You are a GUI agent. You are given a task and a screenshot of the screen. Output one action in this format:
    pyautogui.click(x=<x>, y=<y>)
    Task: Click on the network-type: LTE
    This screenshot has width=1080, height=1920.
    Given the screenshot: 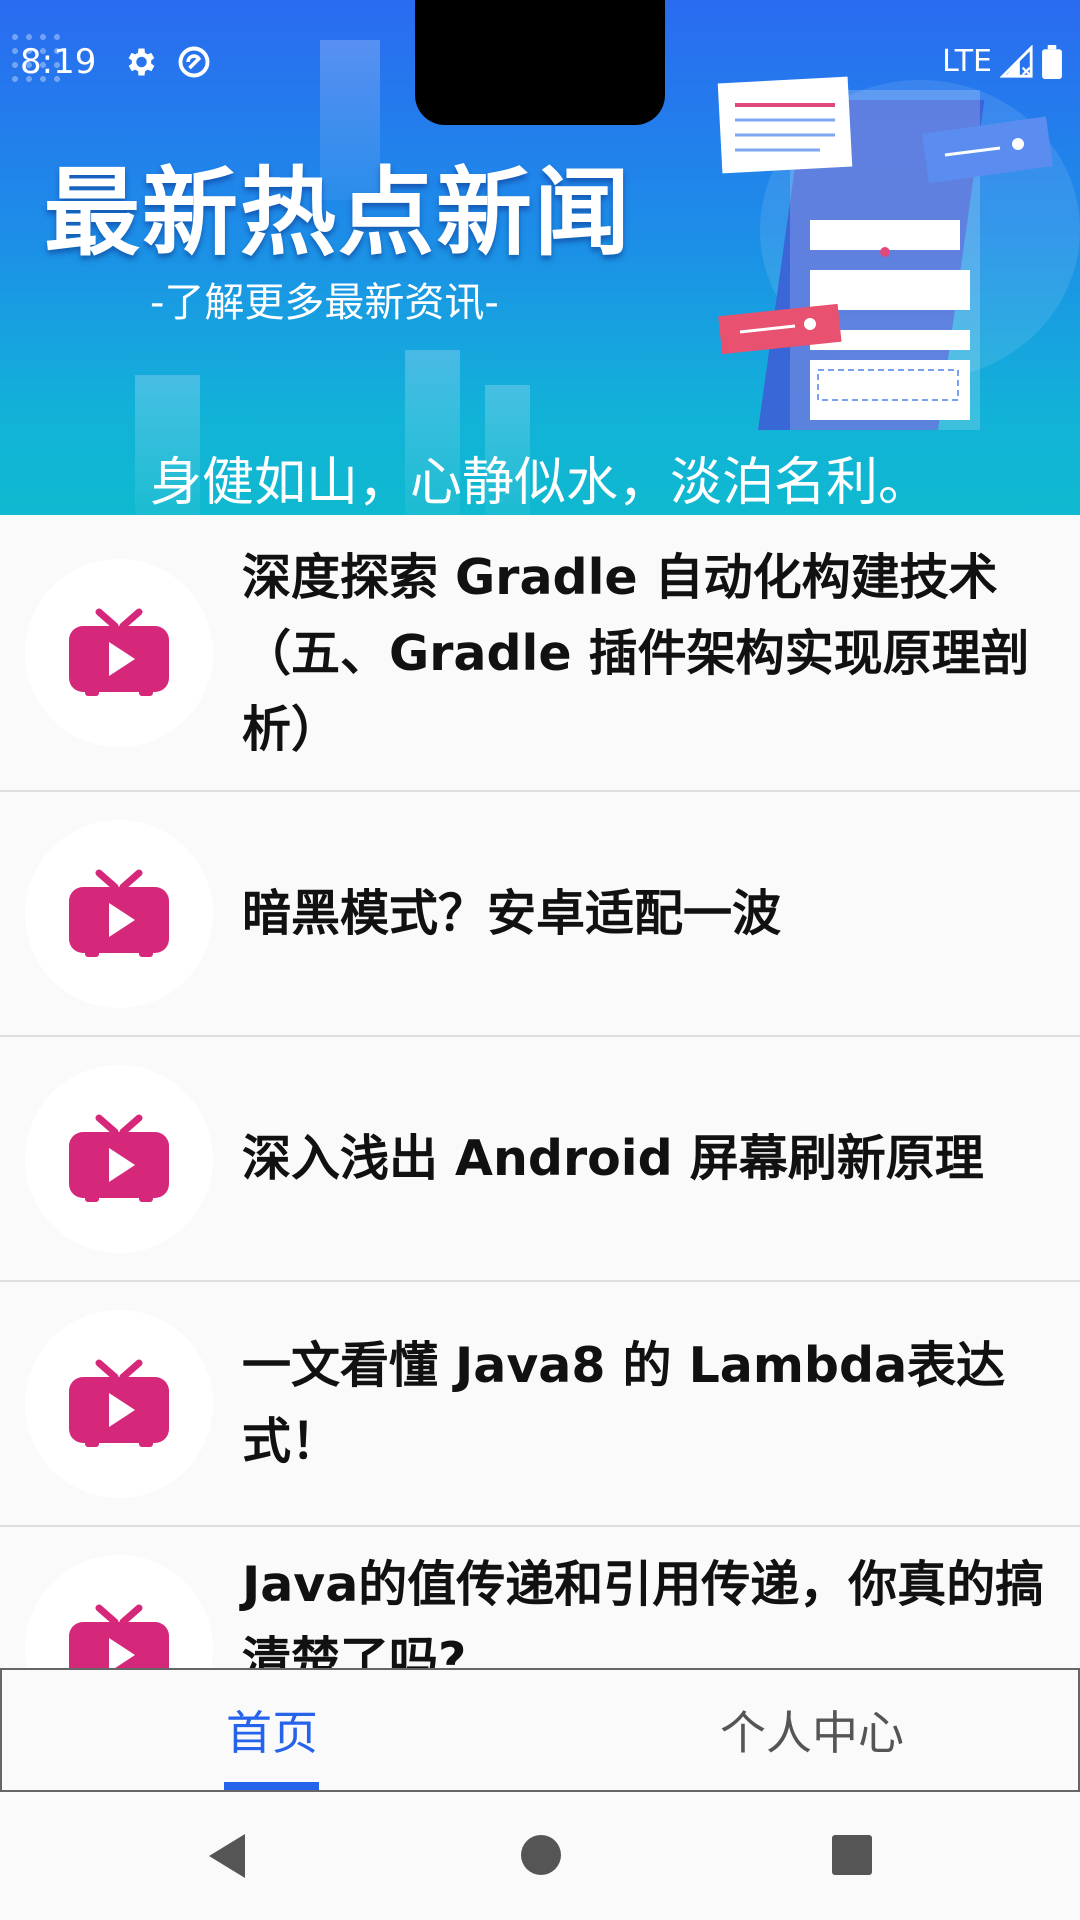 What is the action you would take?
    pyautogui.click(x=967, y=61)
    